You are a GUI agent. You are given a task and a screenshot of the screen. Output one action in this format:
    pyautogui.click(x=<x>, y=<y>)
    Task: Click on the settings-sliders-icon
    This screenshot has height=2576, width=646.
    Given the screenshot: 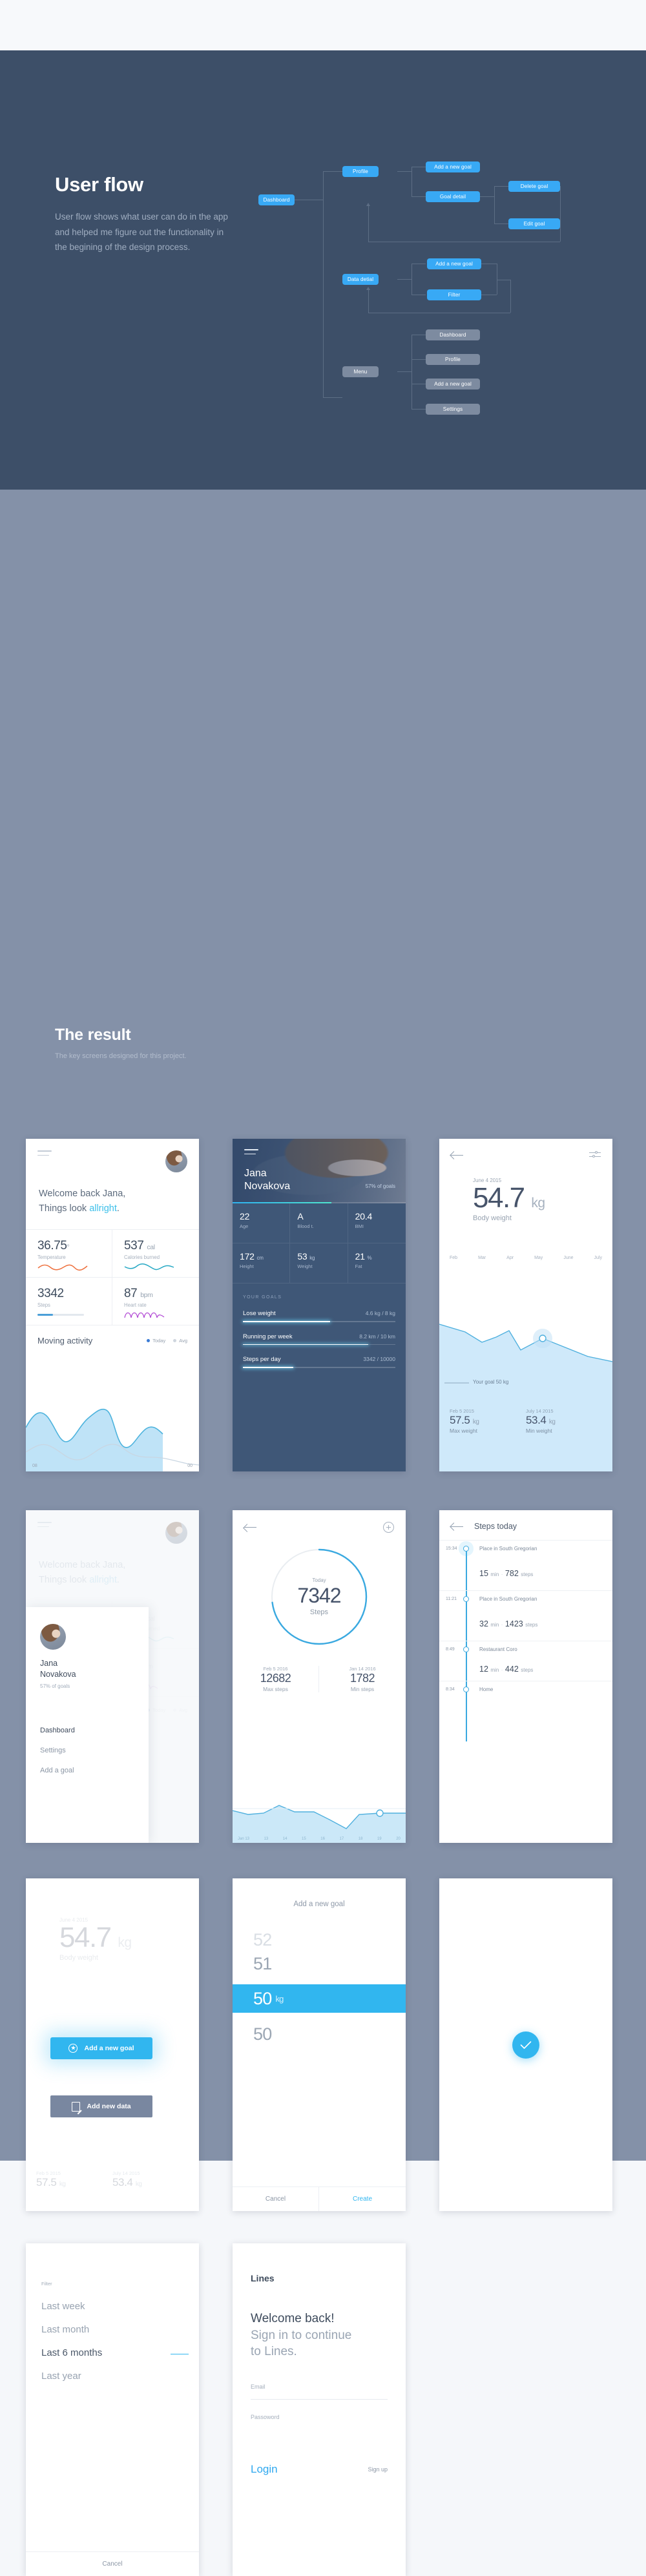 What is the action you would take?
    pyautogui.click(x=595, y=1154)
    